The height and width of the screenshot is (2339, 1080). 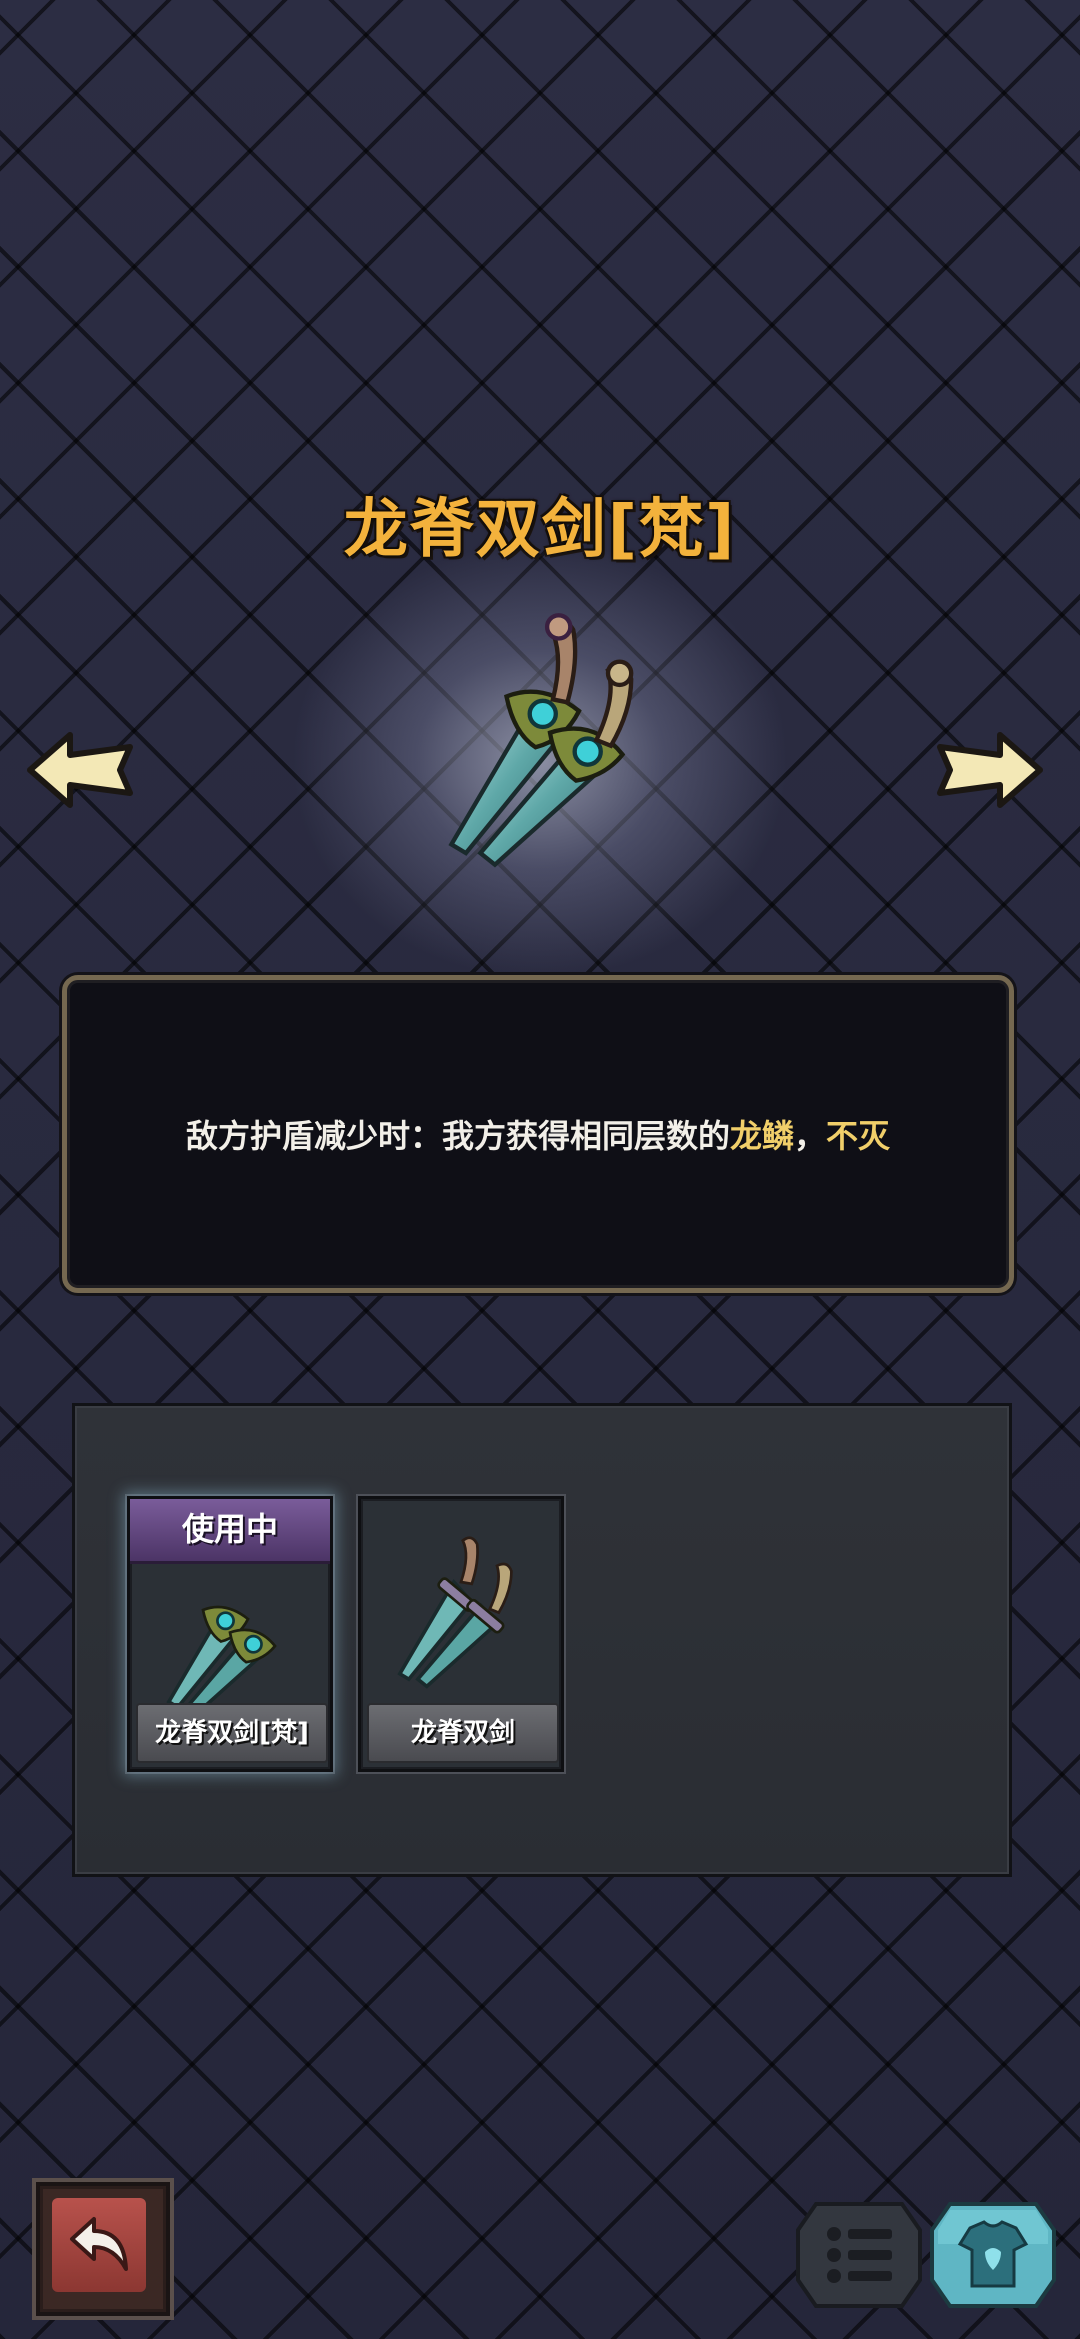 I want to click on description-panel: 敌方护盾减少时：我方获得相同层数的龙鳞，不灭, so click(x=538, y=1134).